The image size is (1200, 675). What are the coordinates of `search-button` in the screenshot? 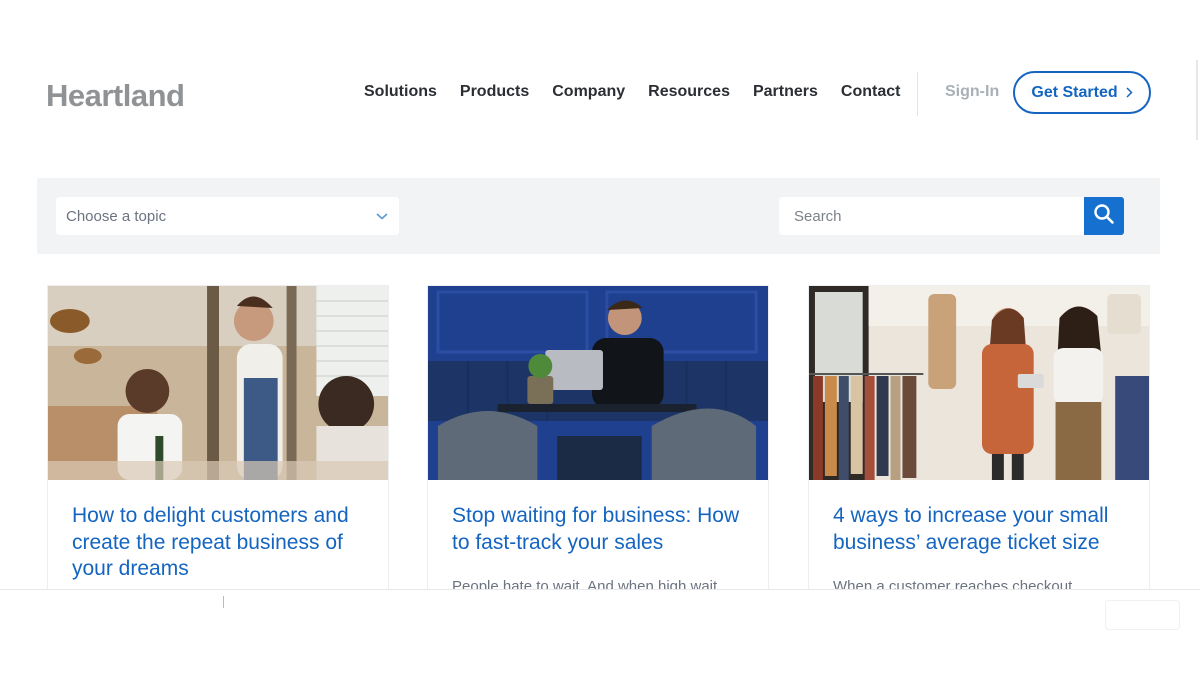 It's located at (1104, 216).